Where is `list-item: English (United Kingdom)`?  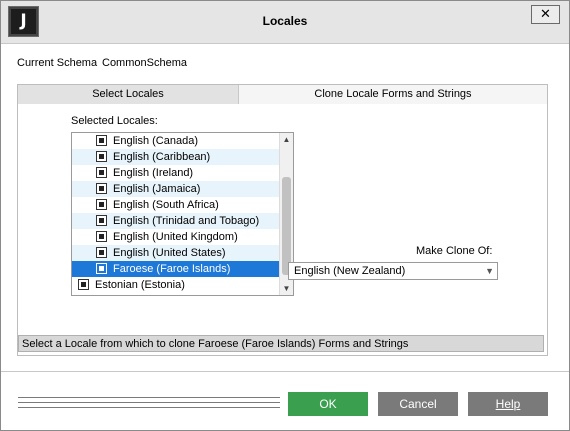
list-item: English (United Kingdom) is located at coordinates (175, 237).